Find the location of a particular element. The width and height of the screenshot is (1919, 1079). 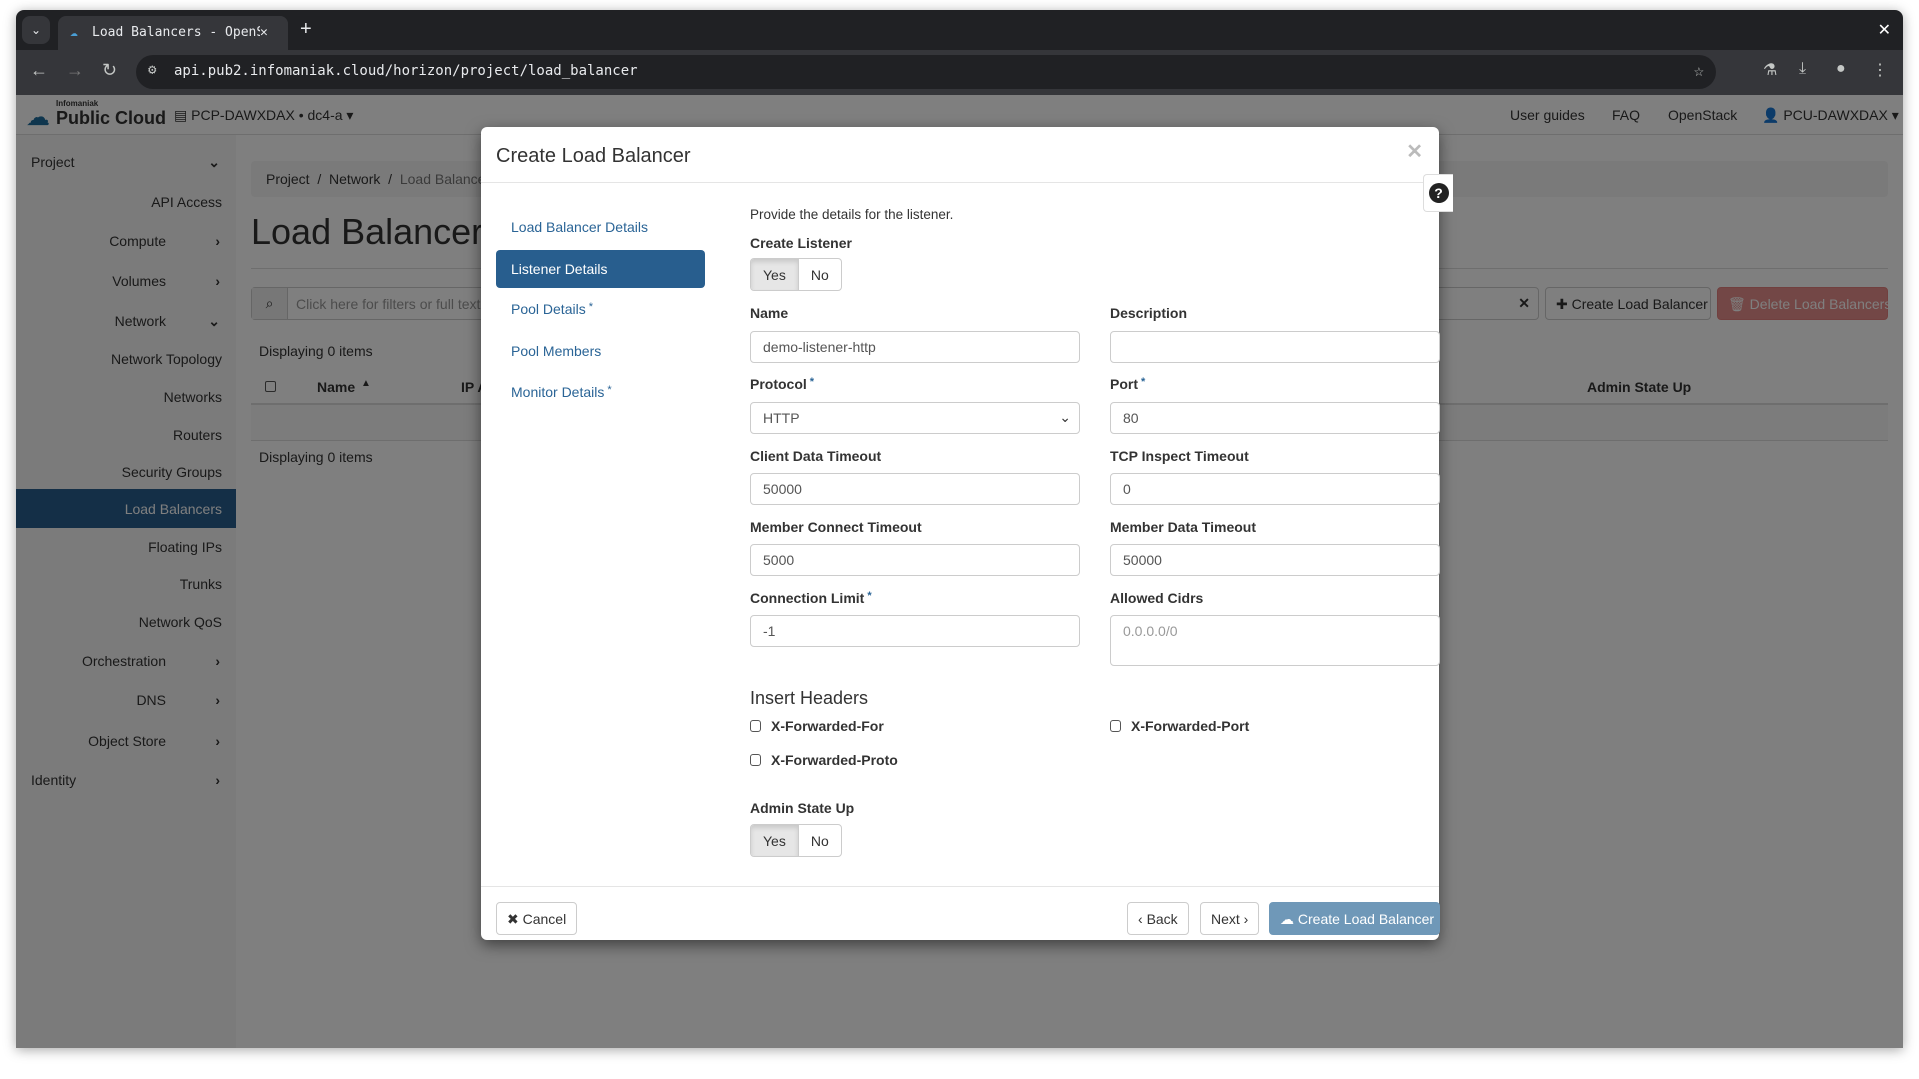

member-data-timeout-label: Member Data Timeout is located at coordinates (1183, 527).